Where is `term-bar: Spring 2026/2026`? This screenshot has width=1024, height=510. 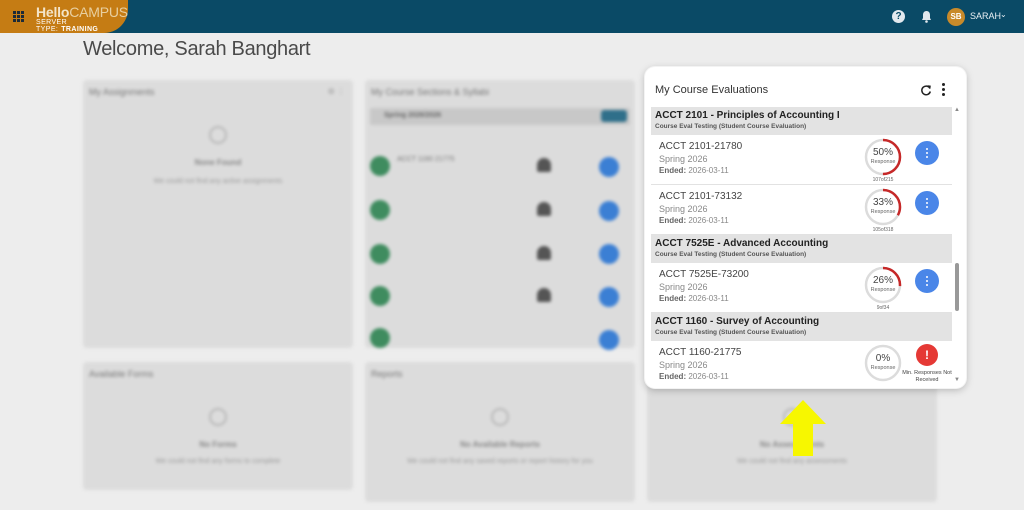 term-bar: Spring 2026/2026 is located at coordinates (500, 116).